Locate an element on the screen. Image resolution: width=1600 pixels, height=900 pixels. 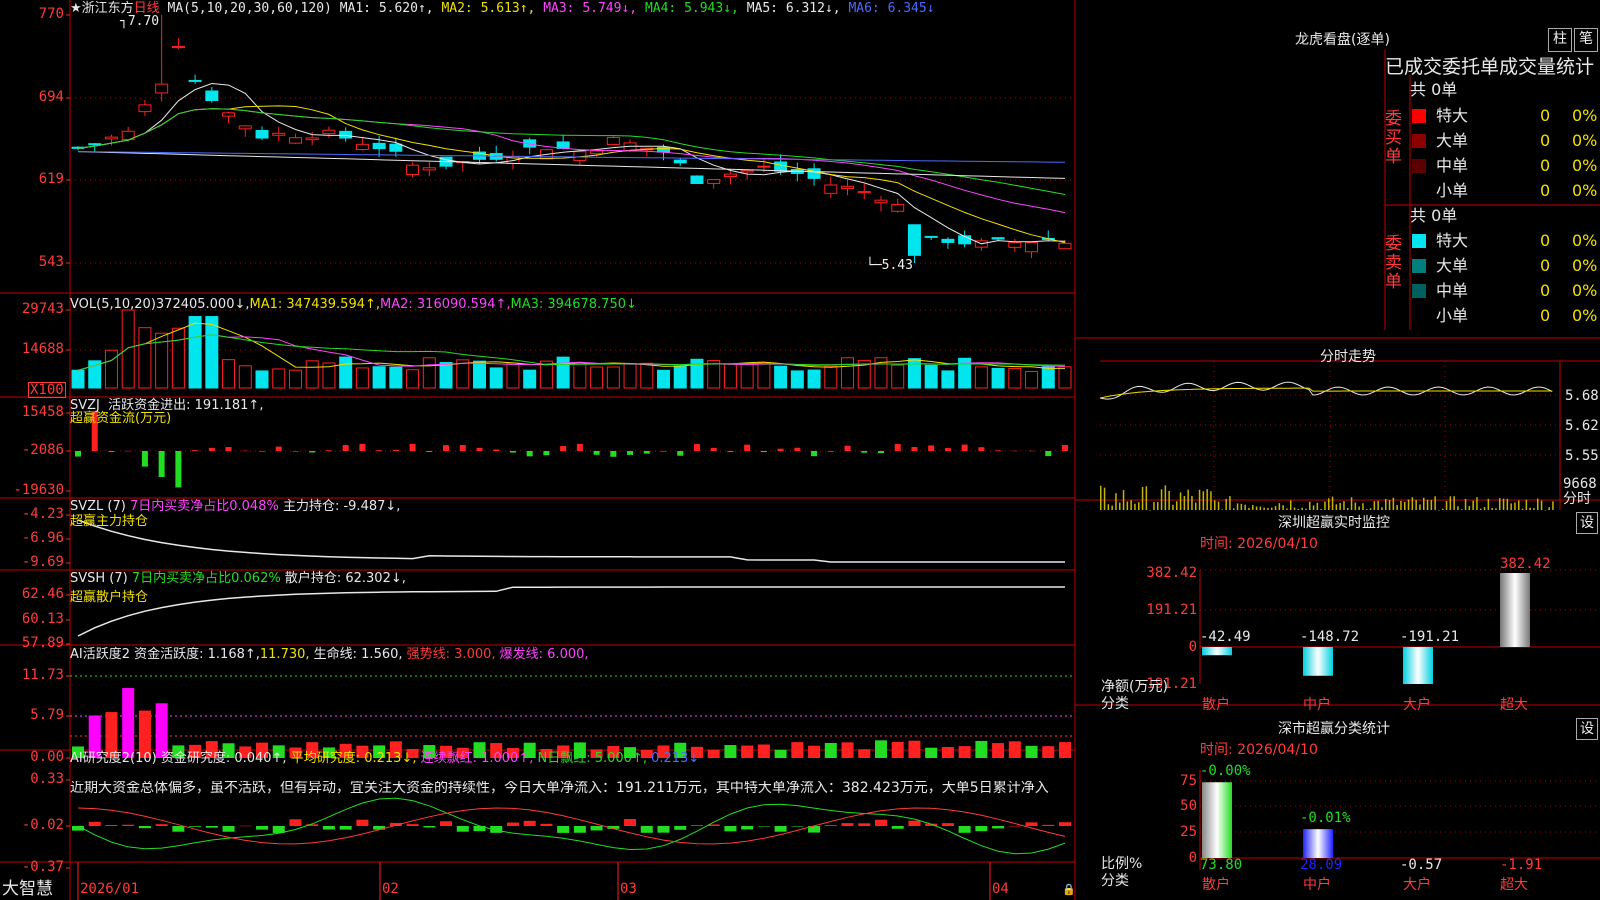
monitor-category: 散户 is located at coordinates (1216, 705).